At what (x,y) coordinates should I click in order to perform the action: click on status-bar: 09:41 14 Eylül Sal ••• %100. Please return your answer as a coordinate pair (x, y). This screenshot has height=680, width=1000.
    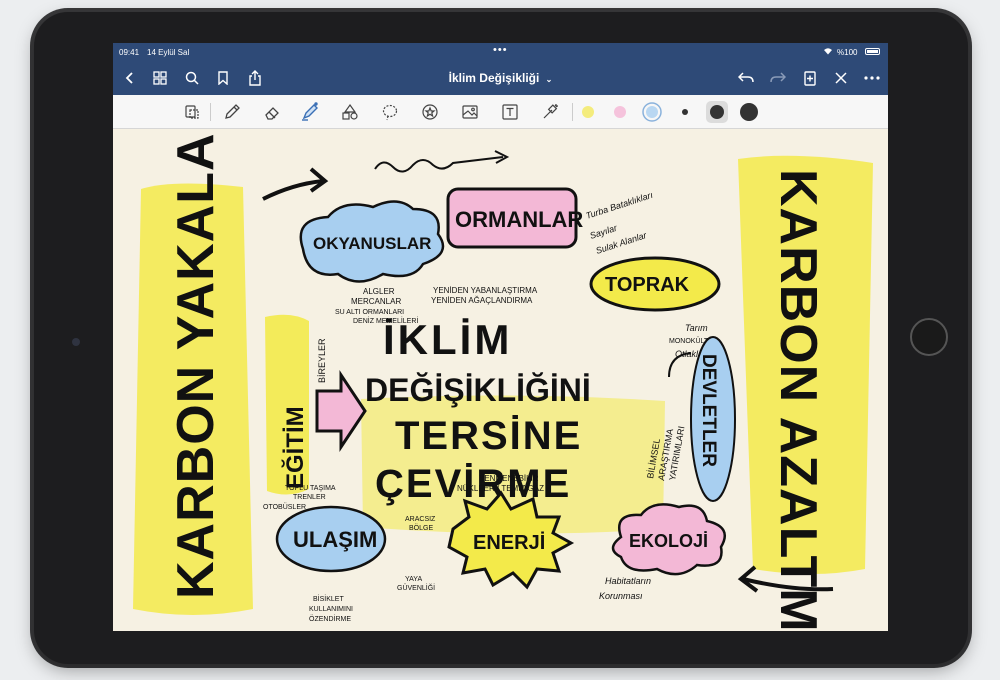
    Looking at the image, I should click on (500, 52).